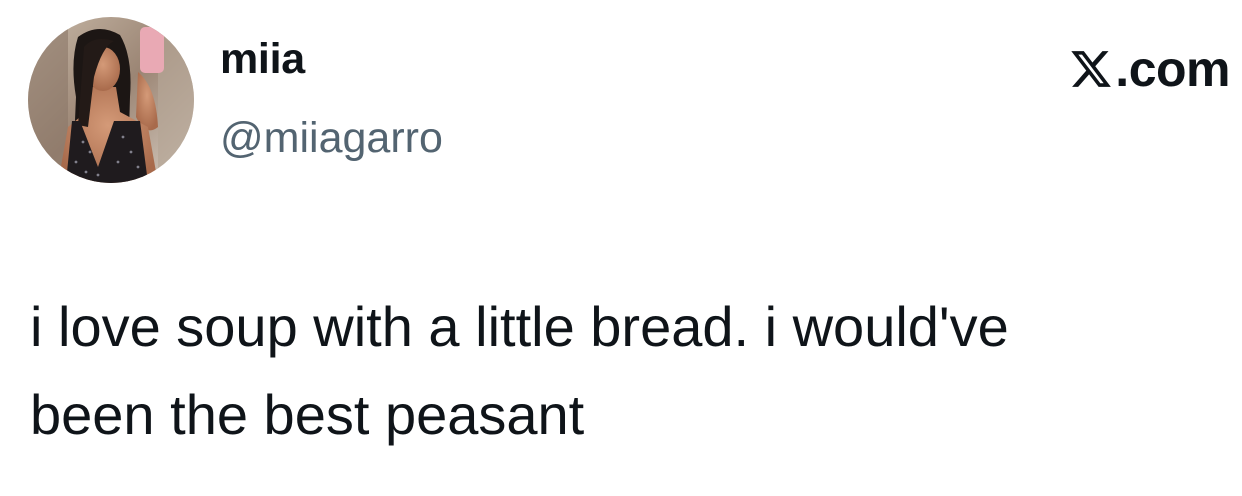 The image size is (1242, 496). Describe the element at coordinates (307, 414) in the screenshot. I see `tweet-text-line: been the best peasant` at that location.